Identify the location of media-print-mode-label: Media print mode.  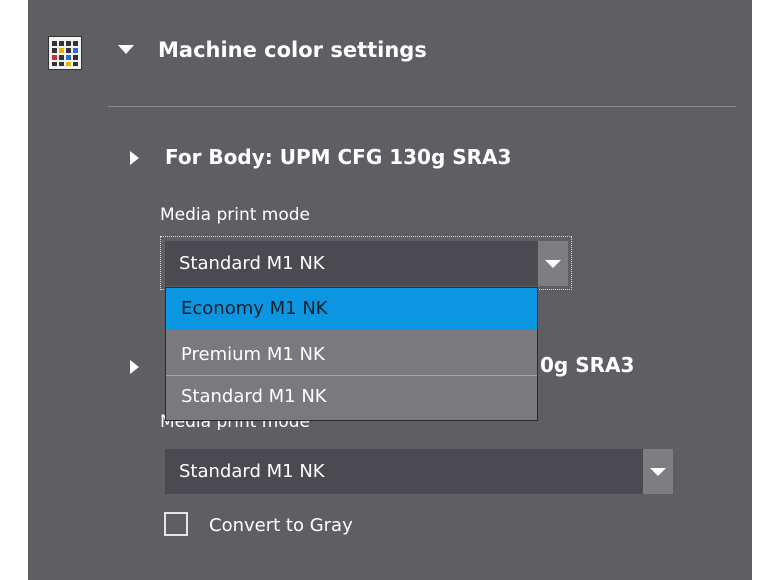
(235, 215).